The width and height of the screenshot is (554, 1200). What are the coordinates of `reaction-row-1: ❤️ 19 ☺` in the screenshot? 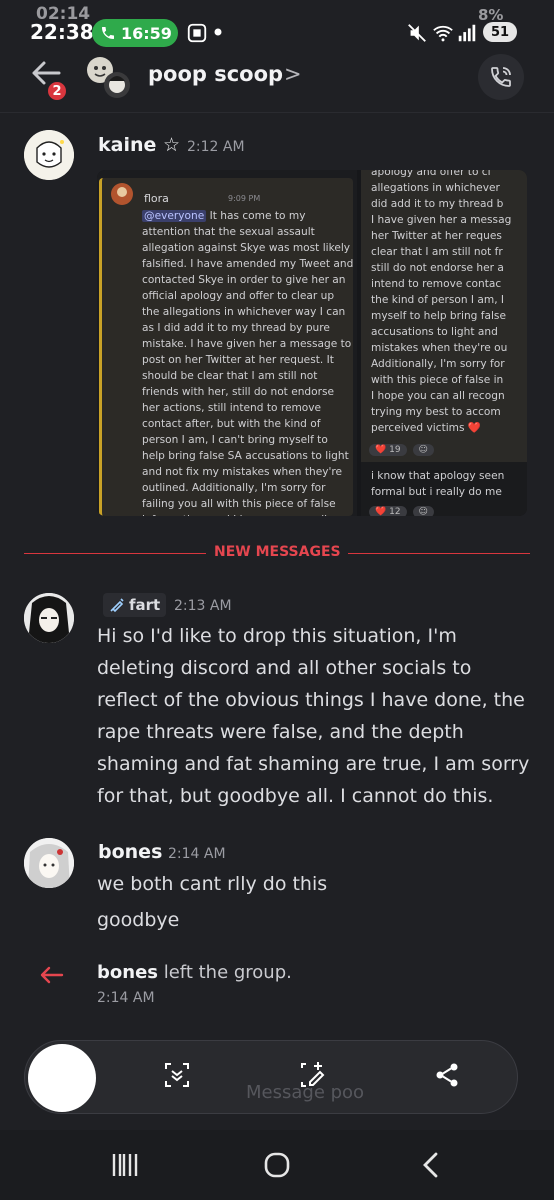 It's located at (401, 450).